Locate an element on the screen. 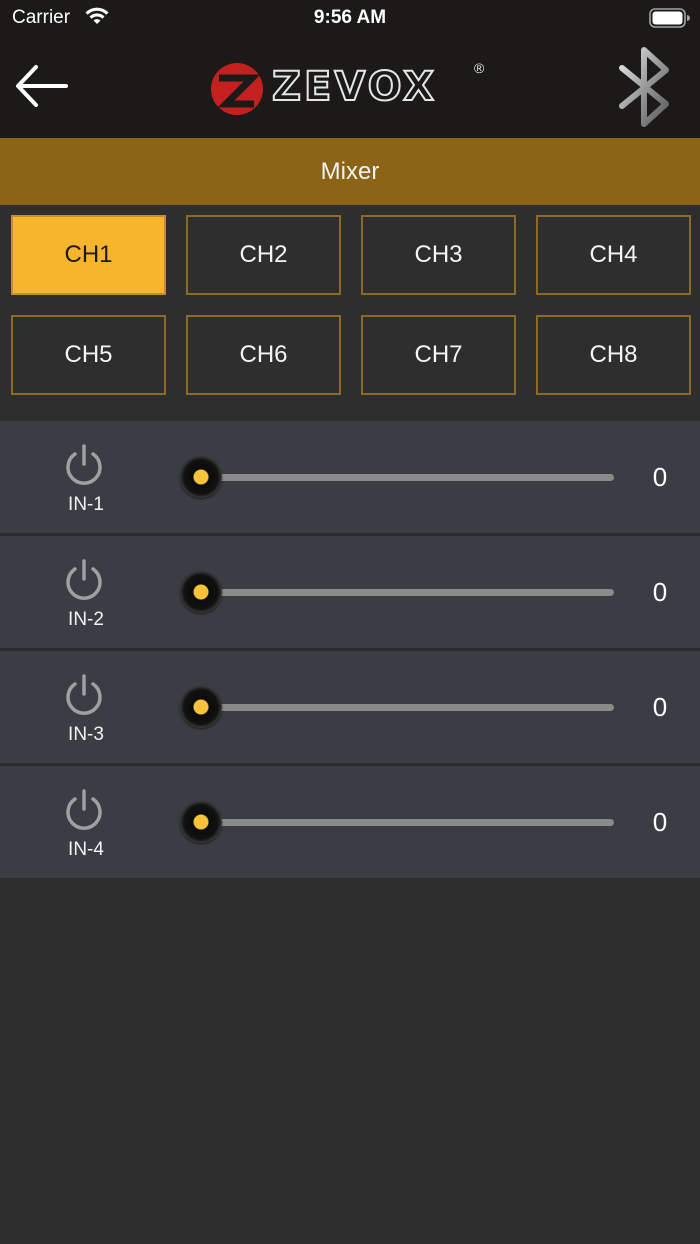  input-label: IN-4 is located at coordinates (86, 849).